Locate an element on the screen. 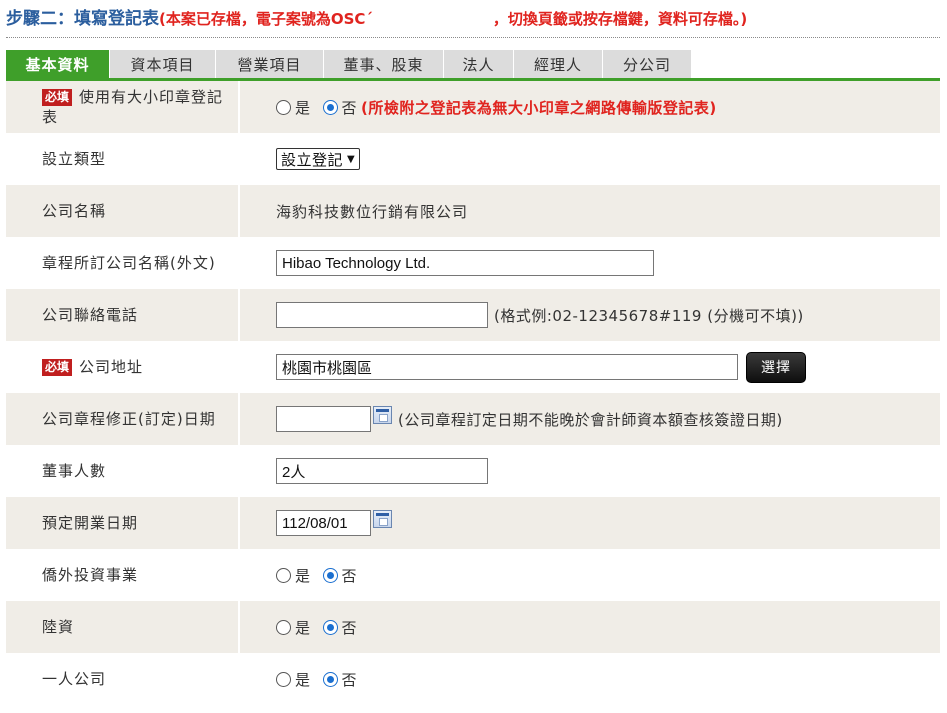 The image size is (947, 713). row-value: 選擇 is located at coordinates (590, 367).